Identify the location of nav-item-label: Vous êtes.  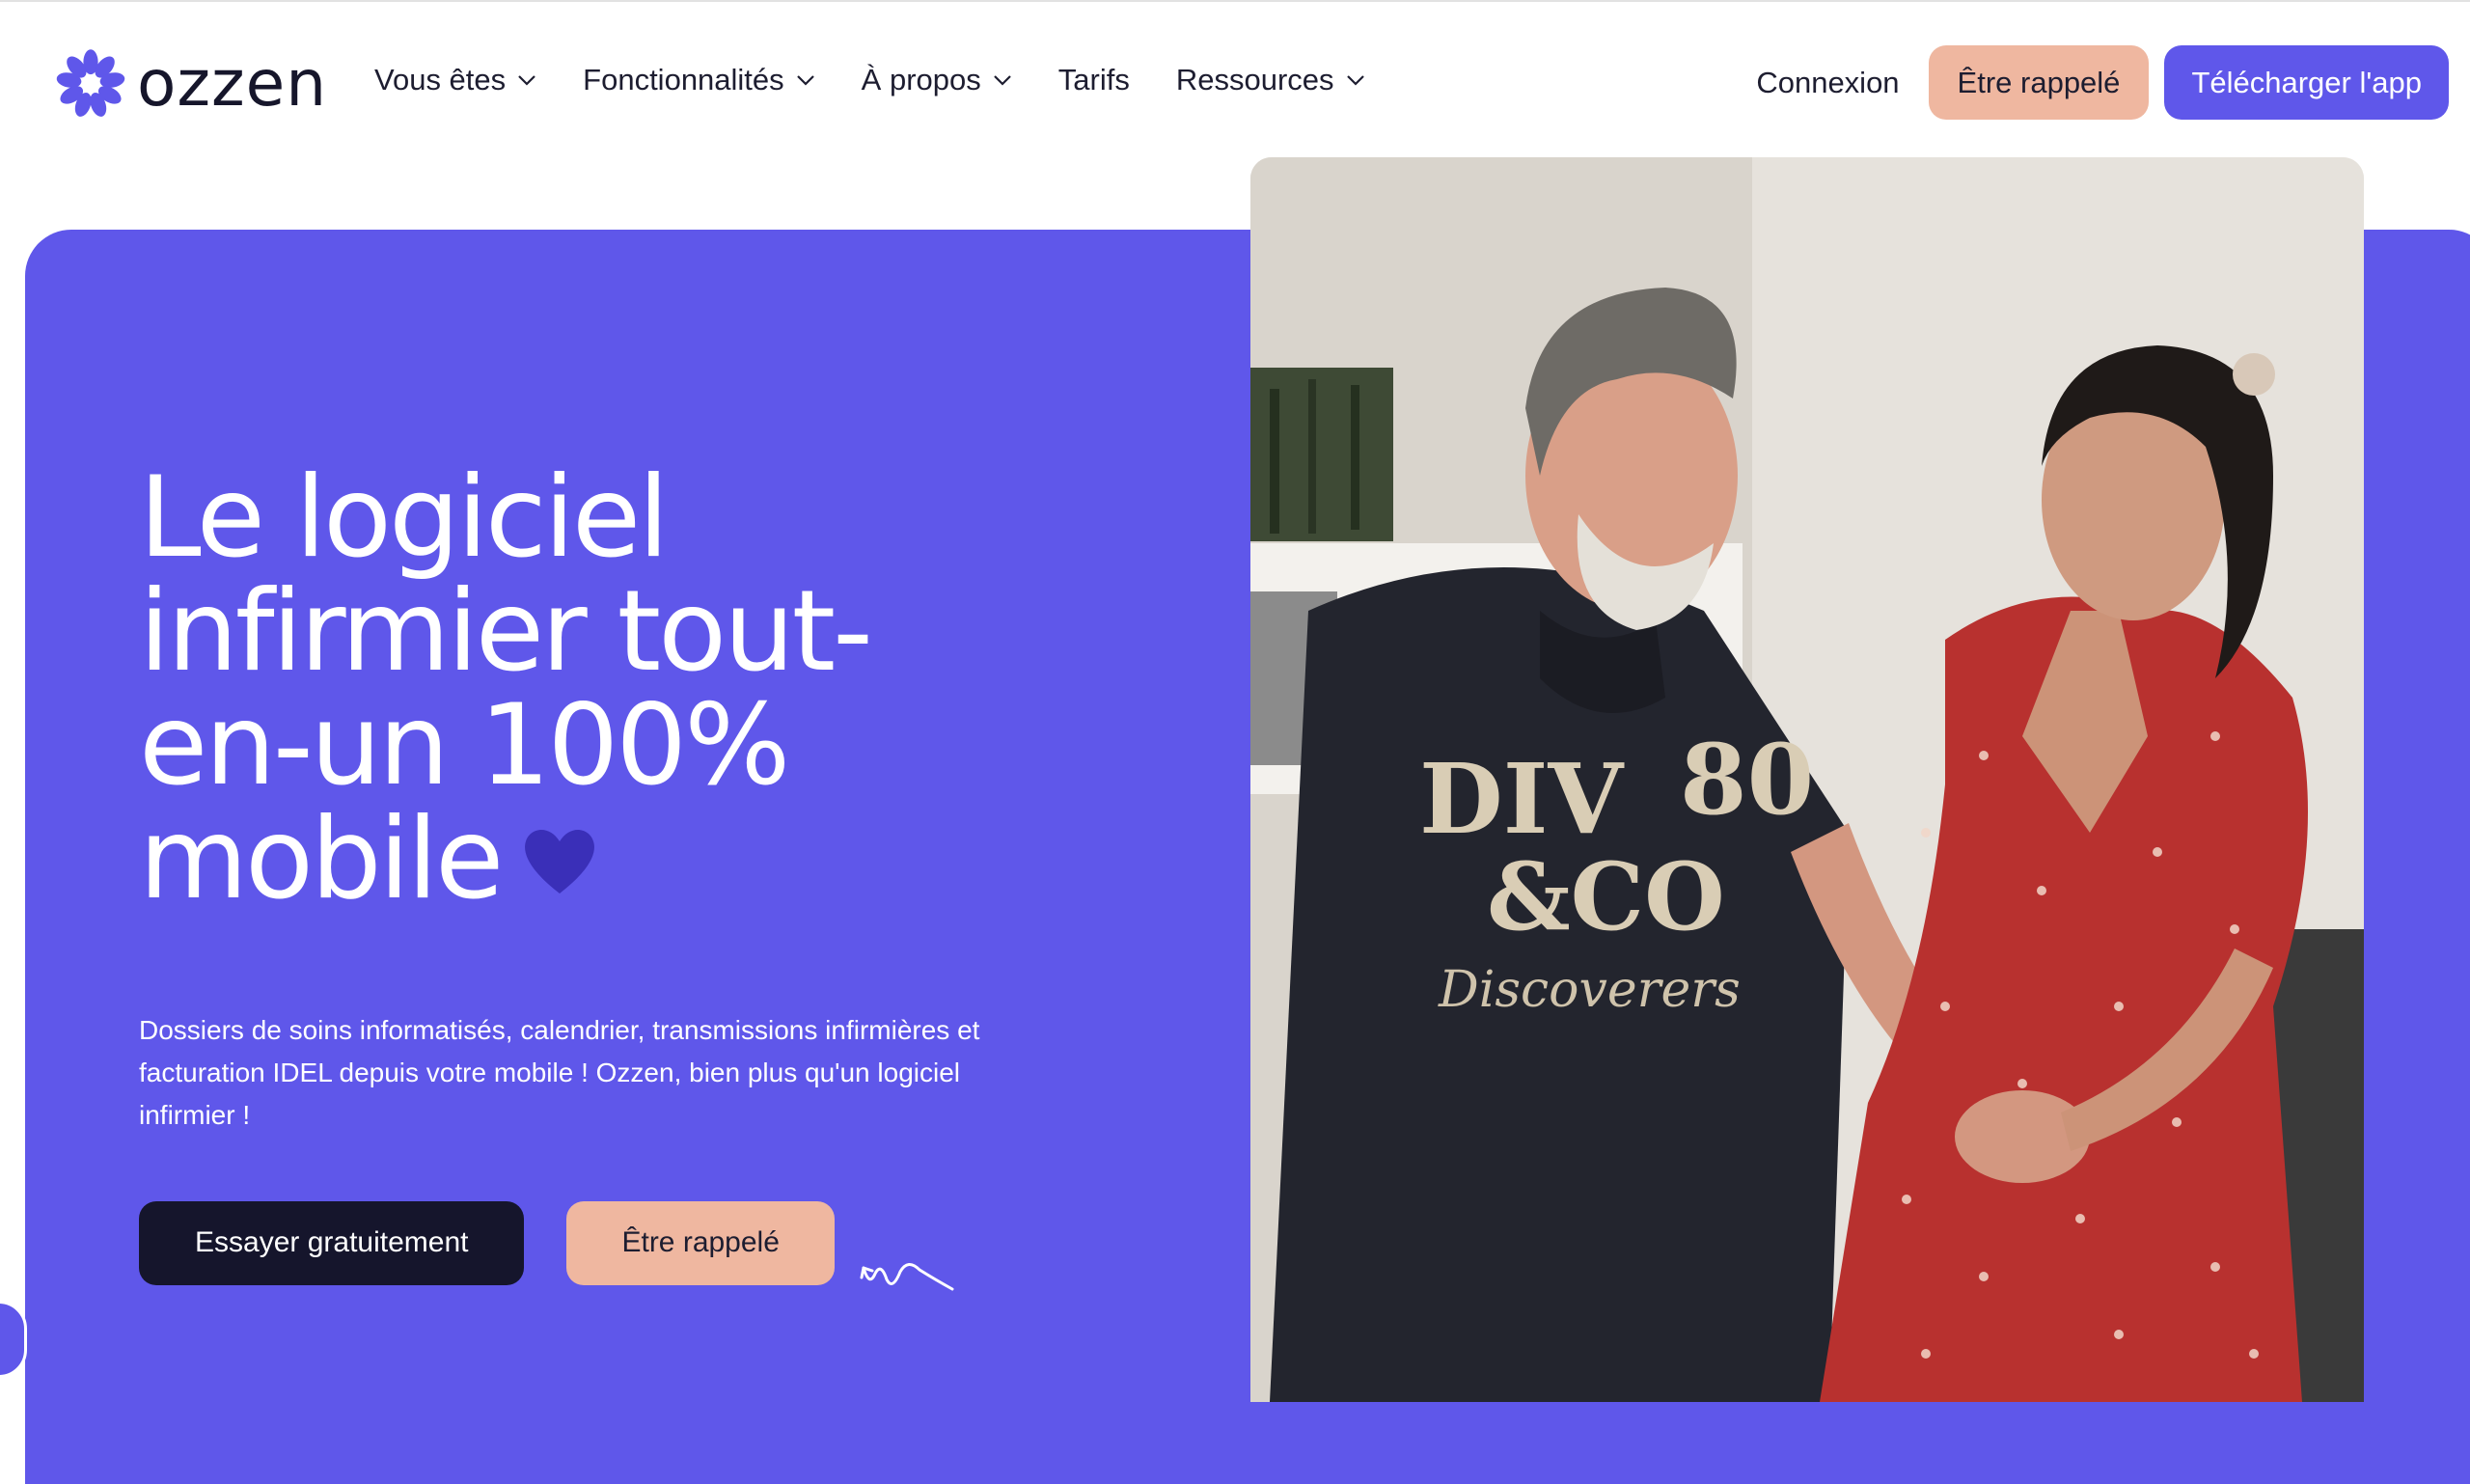
(440, 79).